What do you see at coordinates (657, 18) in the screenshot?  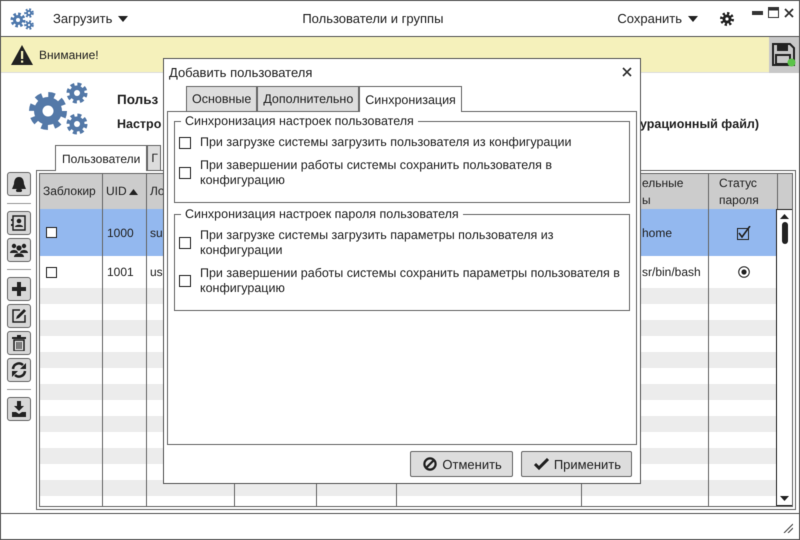 I see `save-menu: Сохранить` at bounding box center [657, 18].